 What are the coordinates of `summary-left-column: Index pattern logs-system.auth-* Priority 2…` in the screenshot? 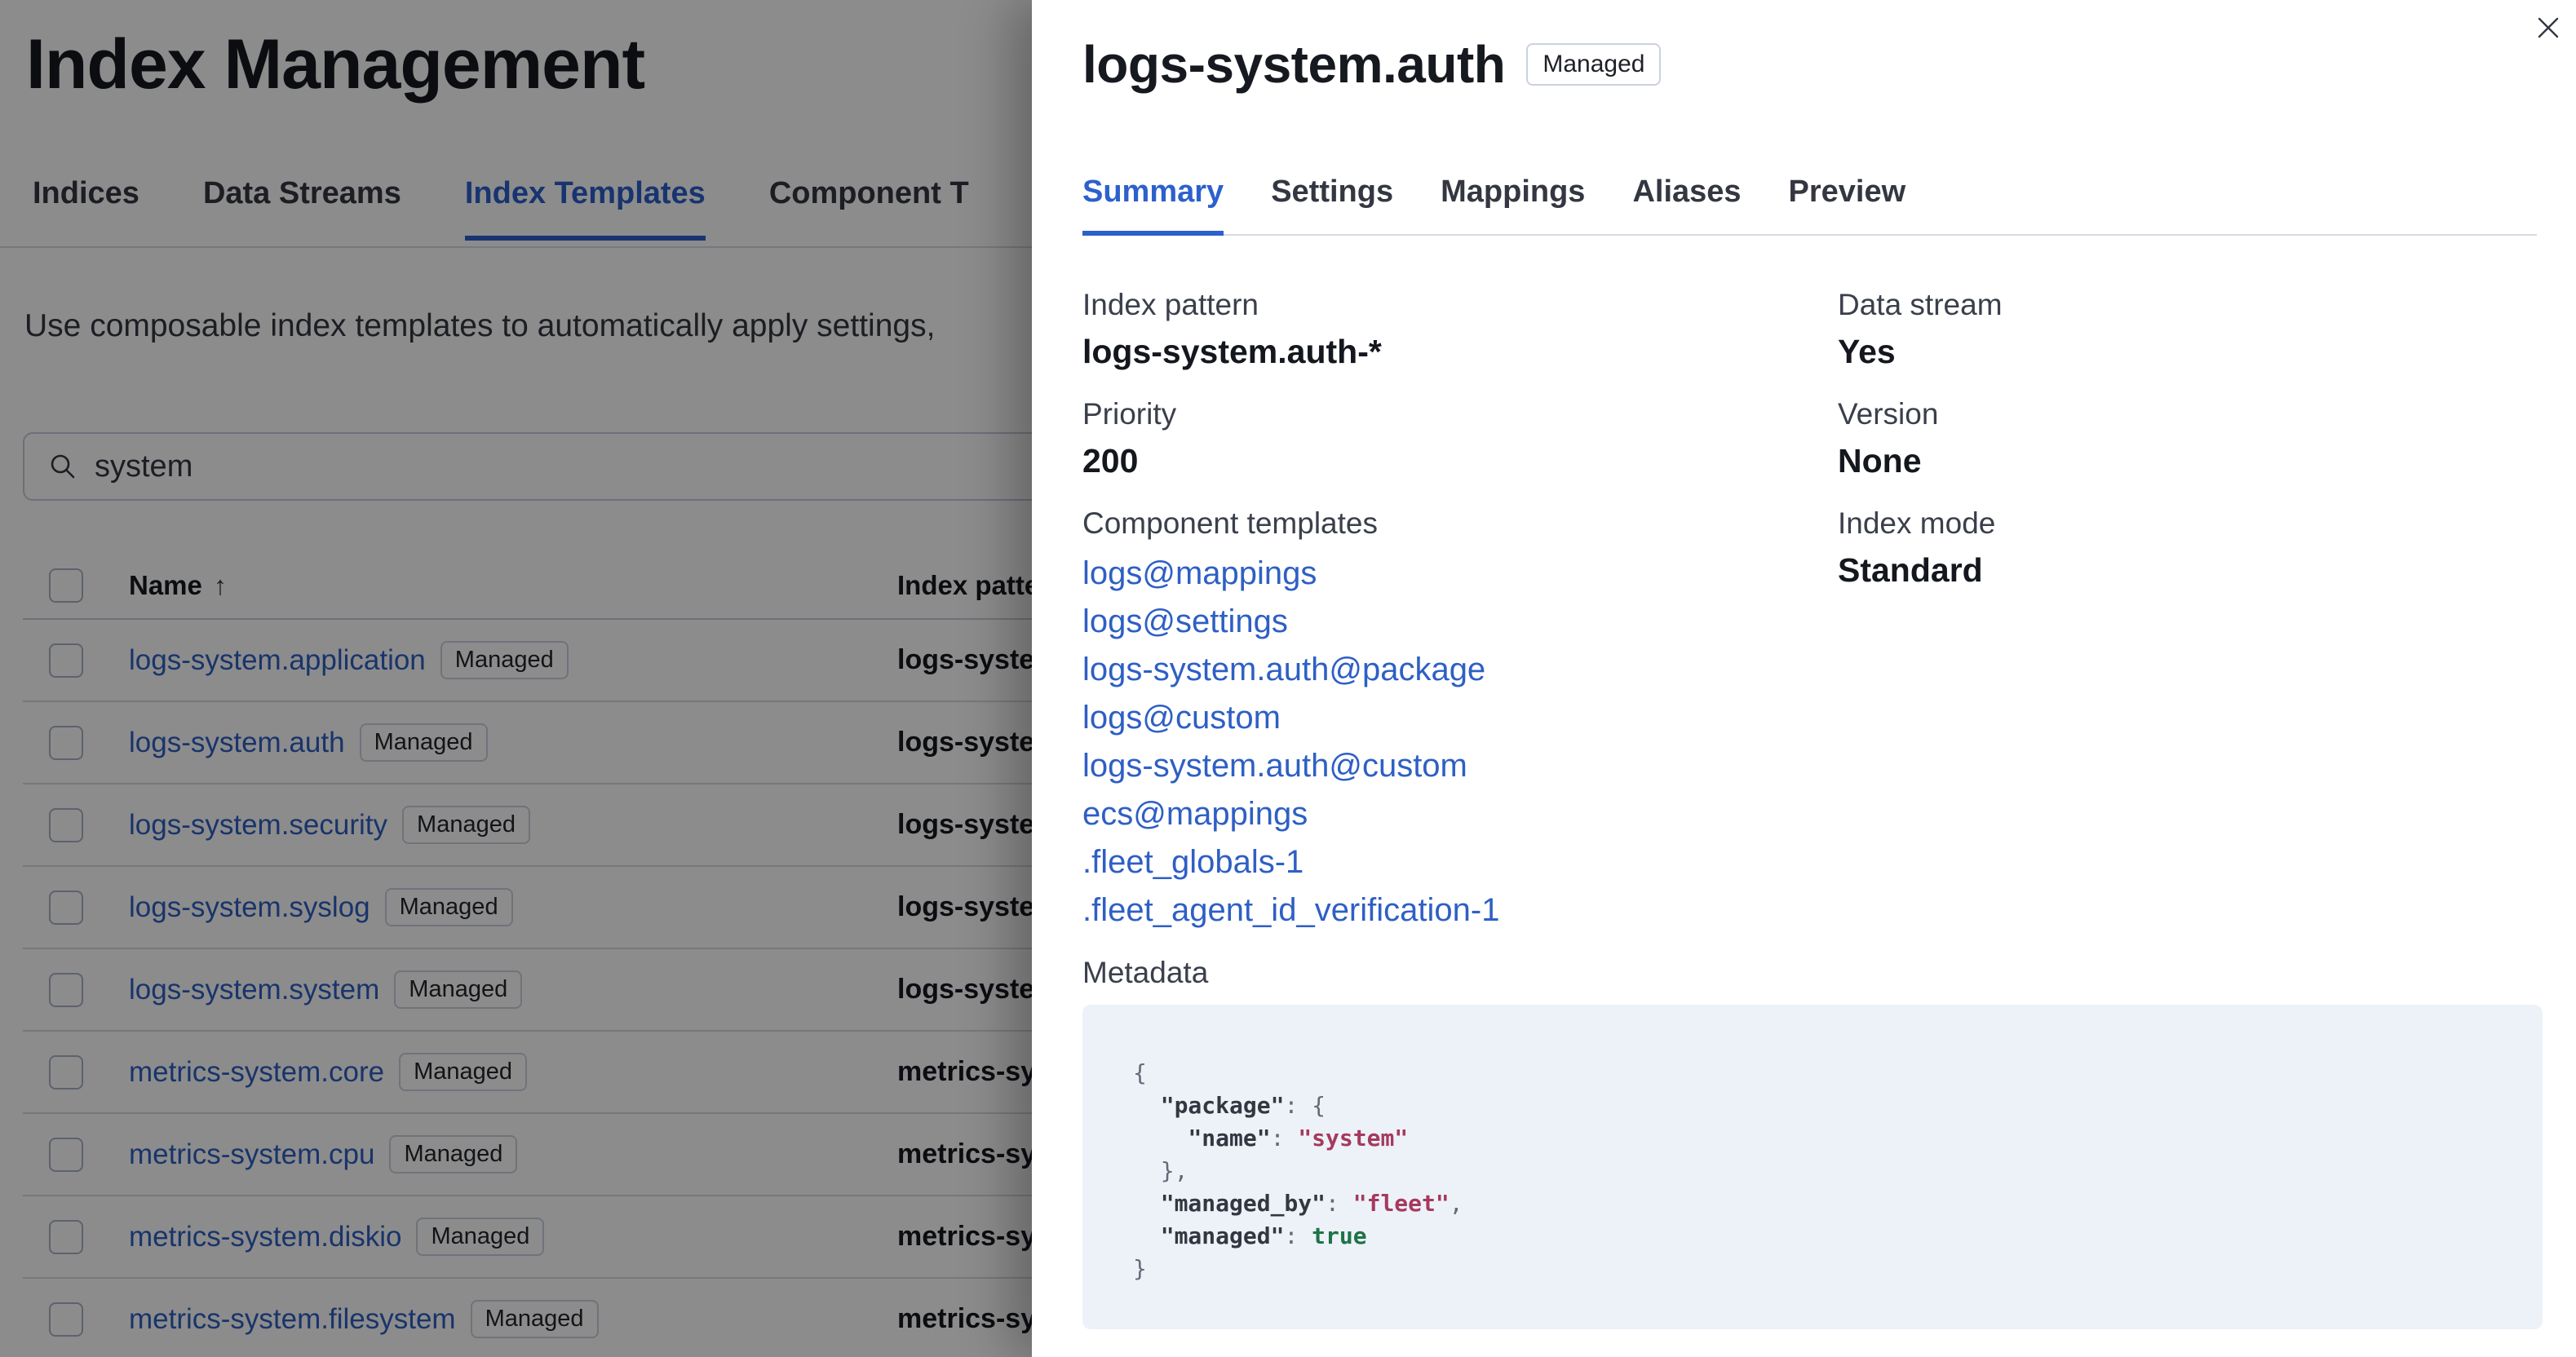 It's located at (1460, 611).